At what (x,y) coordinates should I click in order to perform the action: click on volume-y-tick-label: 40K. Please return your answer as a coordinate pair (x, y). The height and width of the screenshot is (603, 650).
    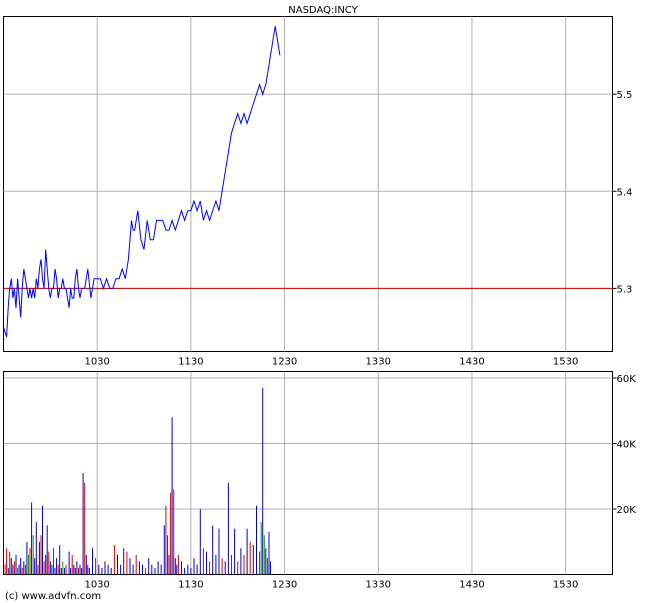
    Looking at the image, I should click on (627, 445).